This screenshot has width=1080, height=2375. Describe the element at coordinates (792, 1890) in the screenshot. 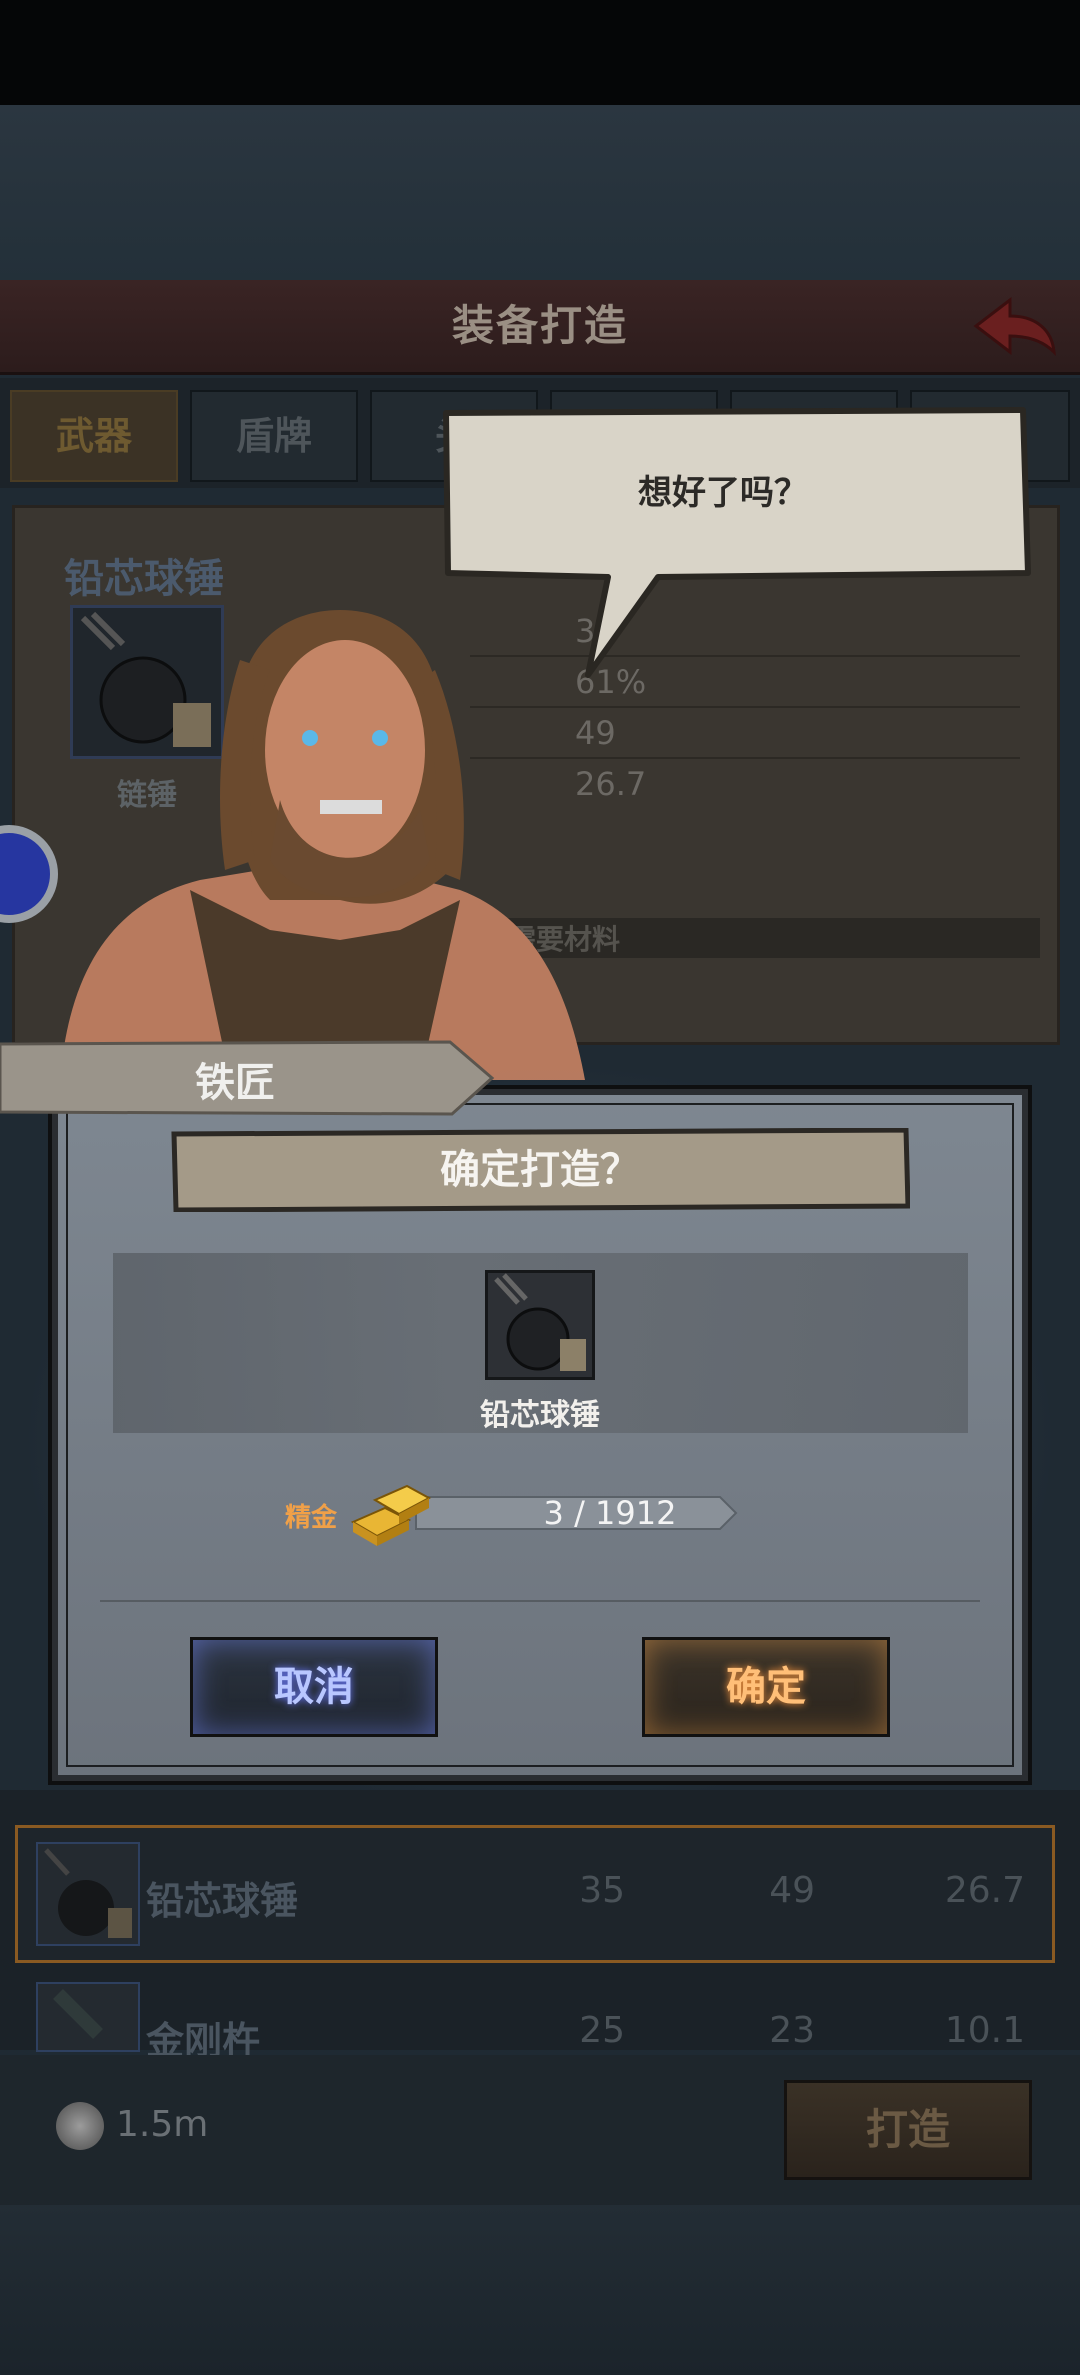

I see `row-value: 49` at that location.